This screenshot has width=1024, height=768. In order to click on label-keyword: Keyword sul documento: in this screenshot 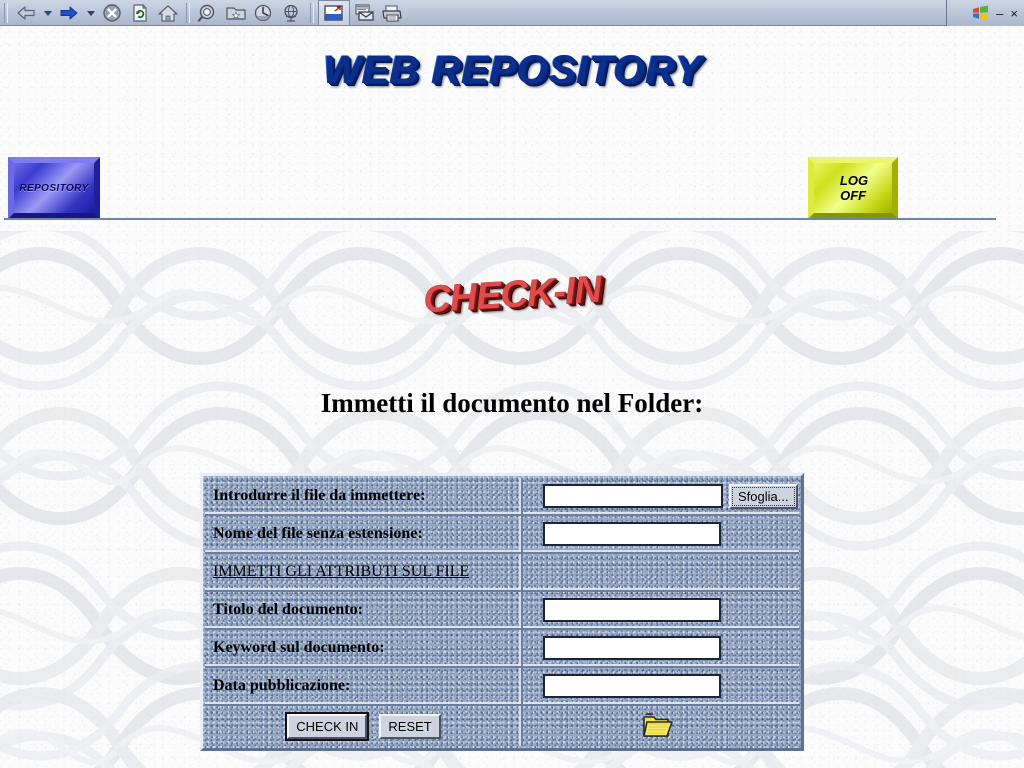, I will do `click(364, 648)`.